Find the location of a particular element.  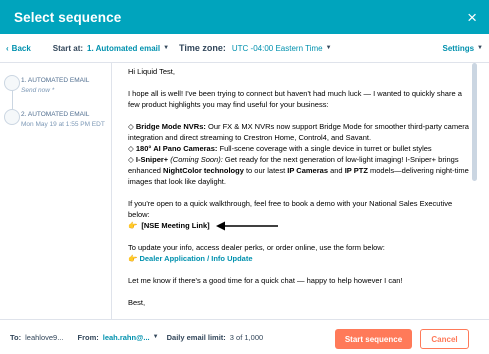

email-greeting: Hi Liquid Test, is located at coordinates (151, 71).